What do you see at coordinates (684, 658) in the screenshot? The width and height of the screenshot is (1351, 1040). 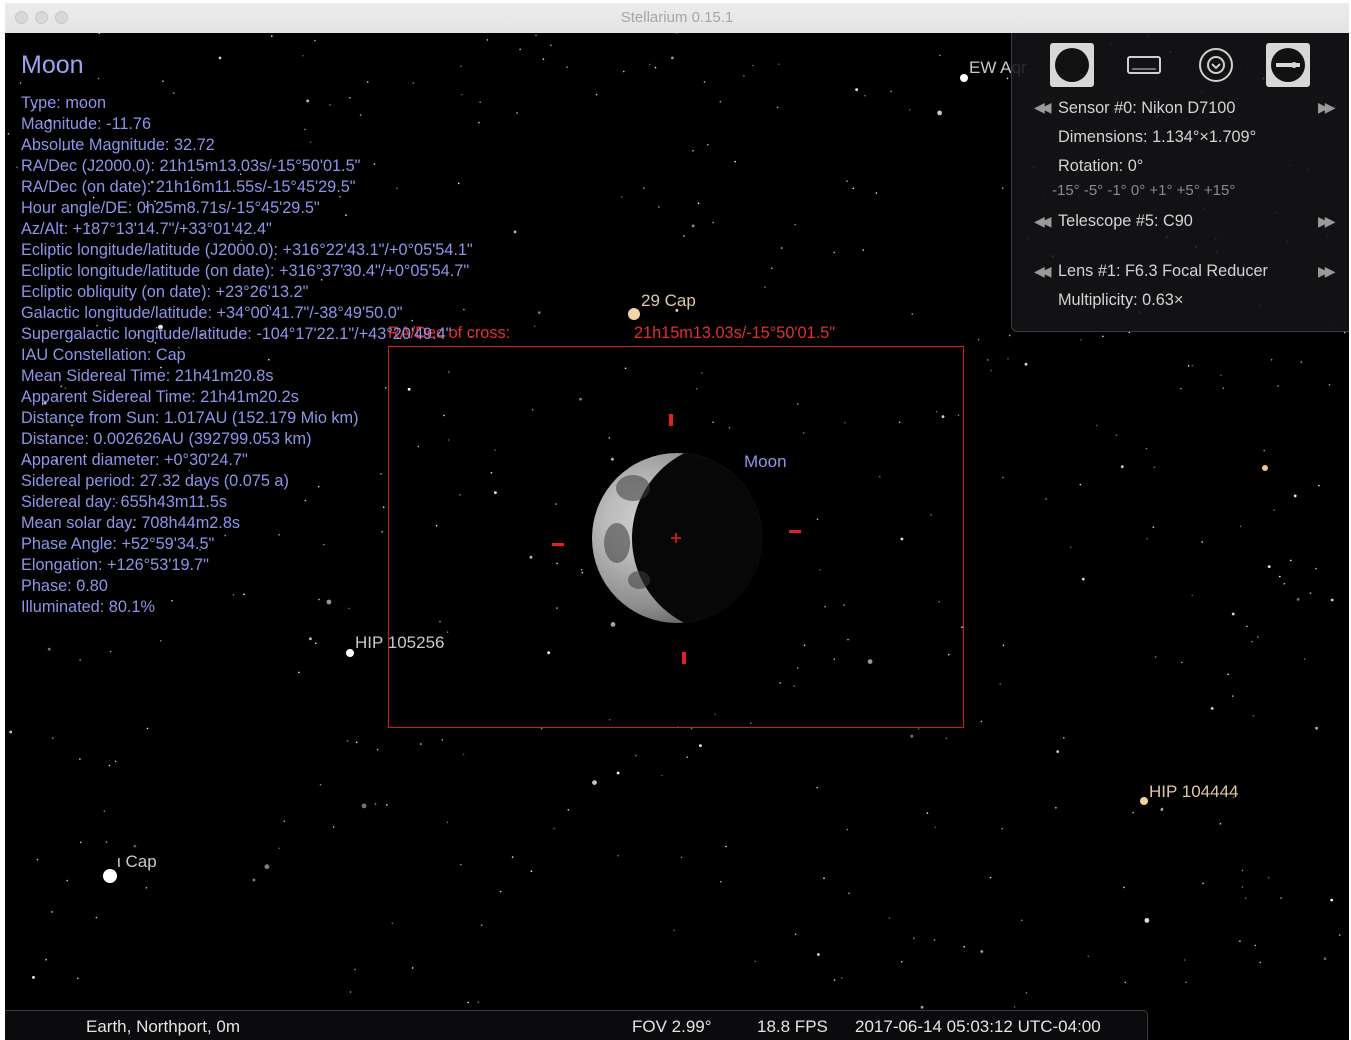 I see `crosshair-tick-bottom` at bounding box center [684, 658].